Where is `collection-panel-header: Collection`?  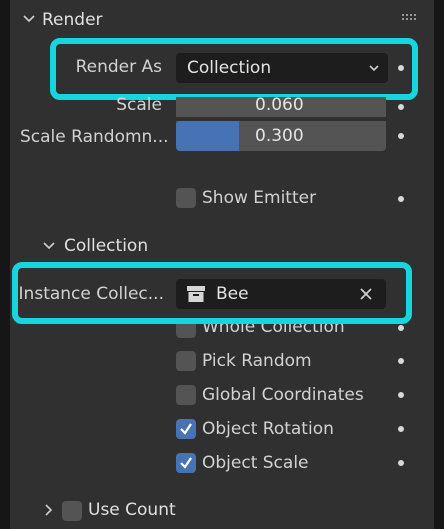
collection-panel-header: Collection is located at coordinates (140, 247).